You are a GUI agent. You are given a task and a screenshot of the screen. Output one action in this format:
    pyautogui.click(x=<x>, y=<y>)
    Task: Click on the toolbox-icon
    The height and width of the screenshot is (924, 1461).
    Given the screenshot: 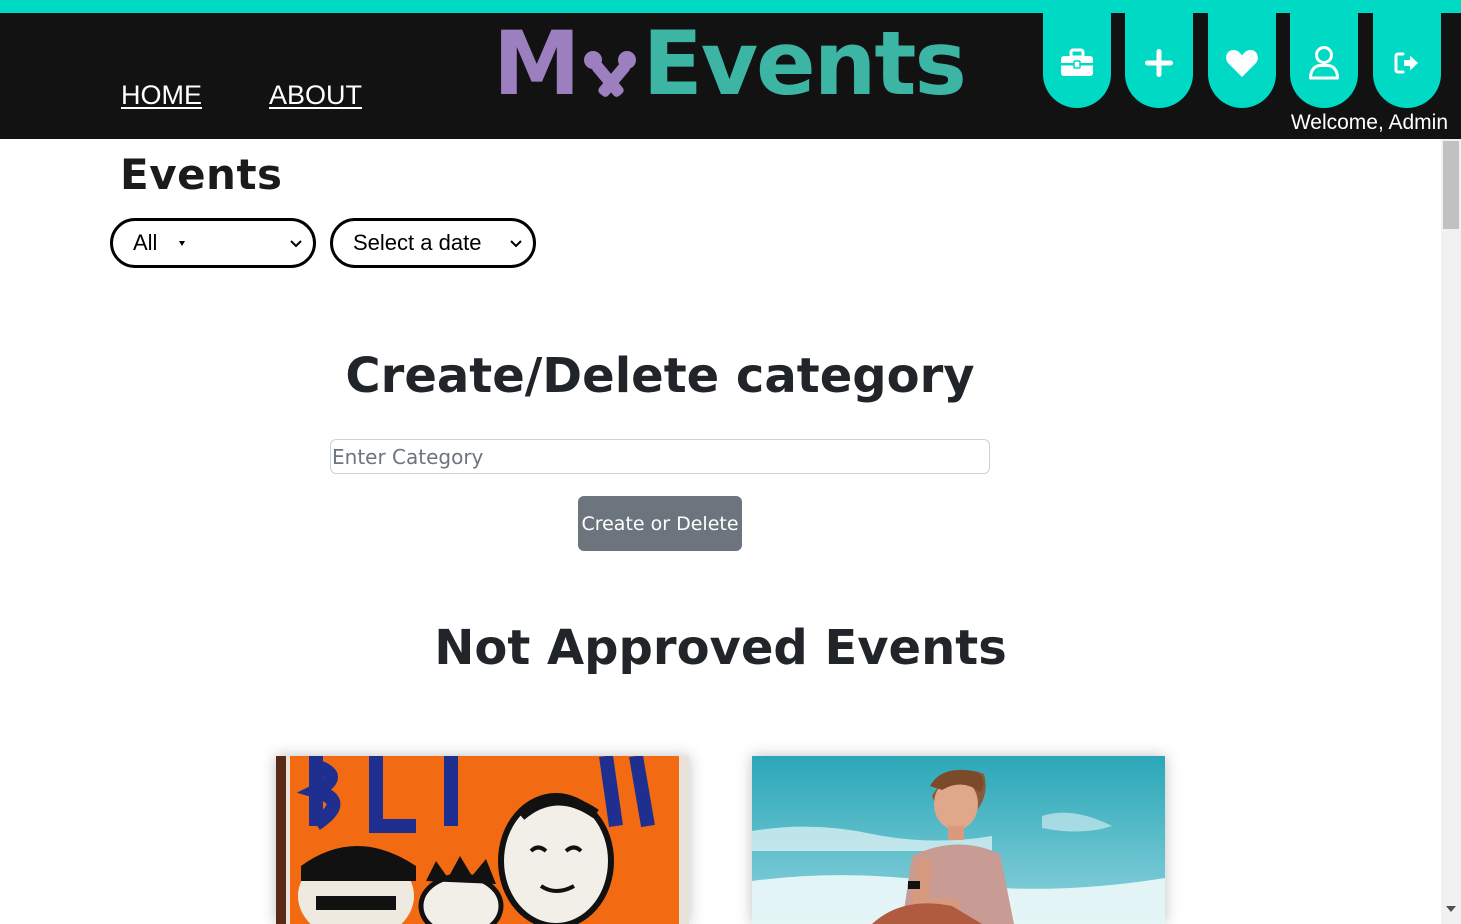 What is the action you would take?
    pyautogui.click(x=1077, y=62)
    